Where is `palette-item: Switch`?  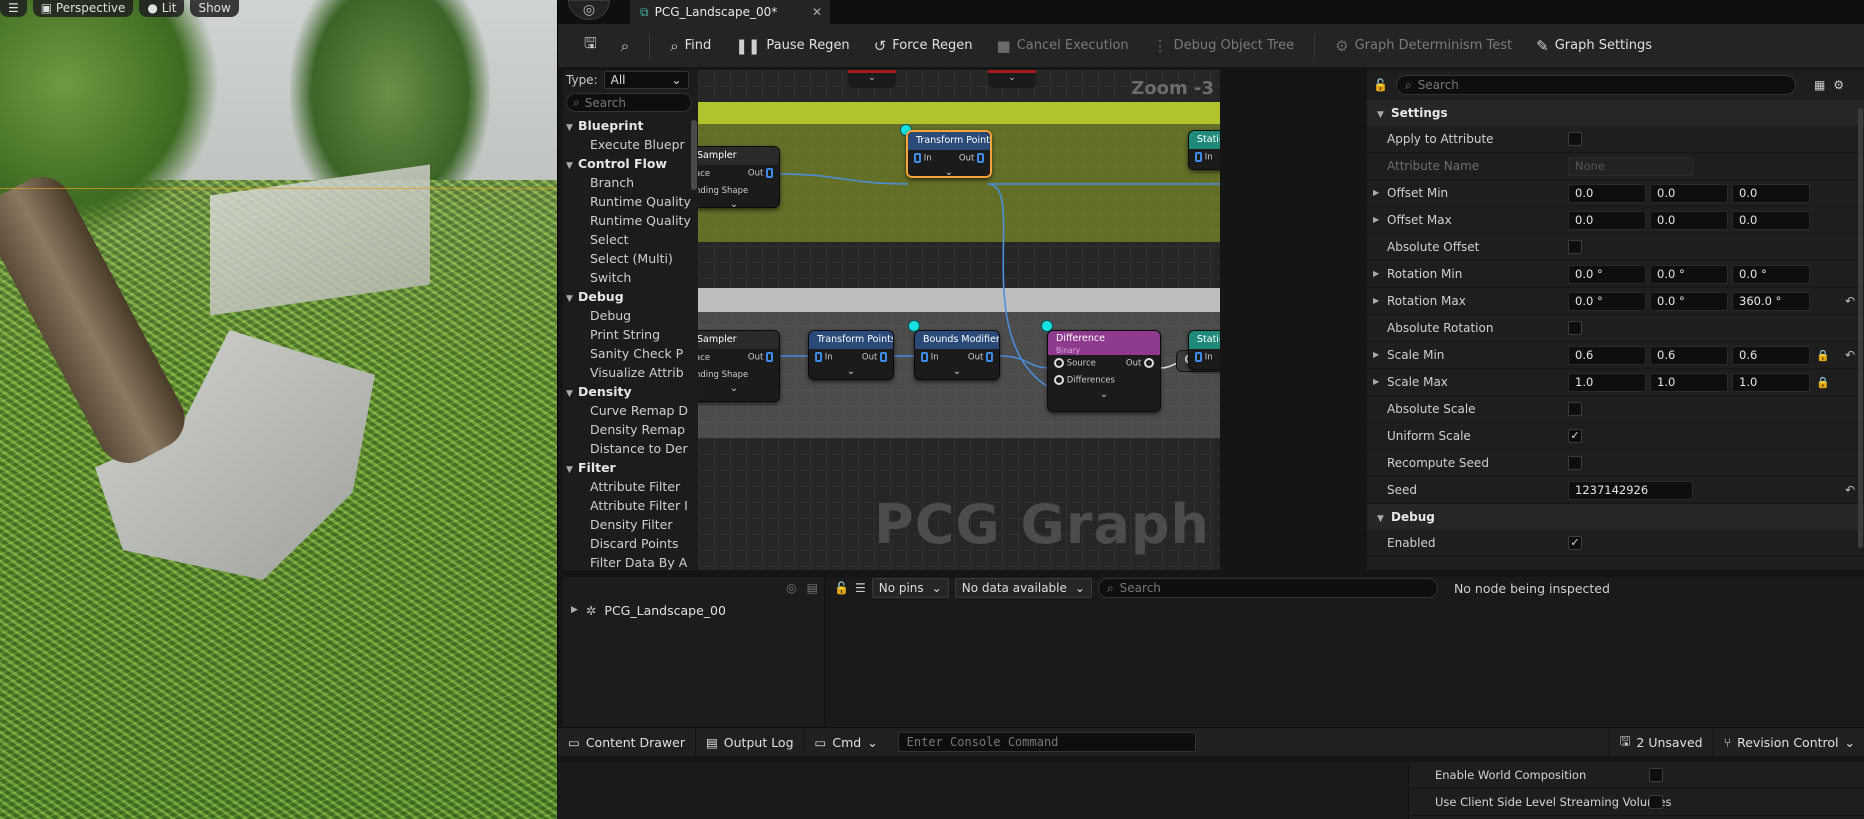 palette-item: Switch is located at coordinates (631, 277).